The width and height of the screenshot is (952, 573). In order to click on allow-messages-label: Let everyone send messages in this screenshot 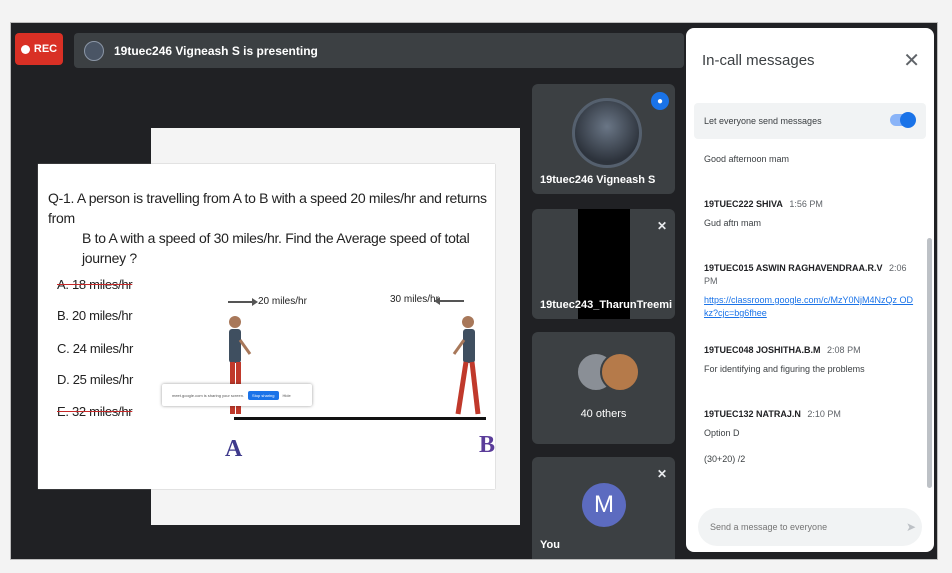, I will do `click(763, 121)`.